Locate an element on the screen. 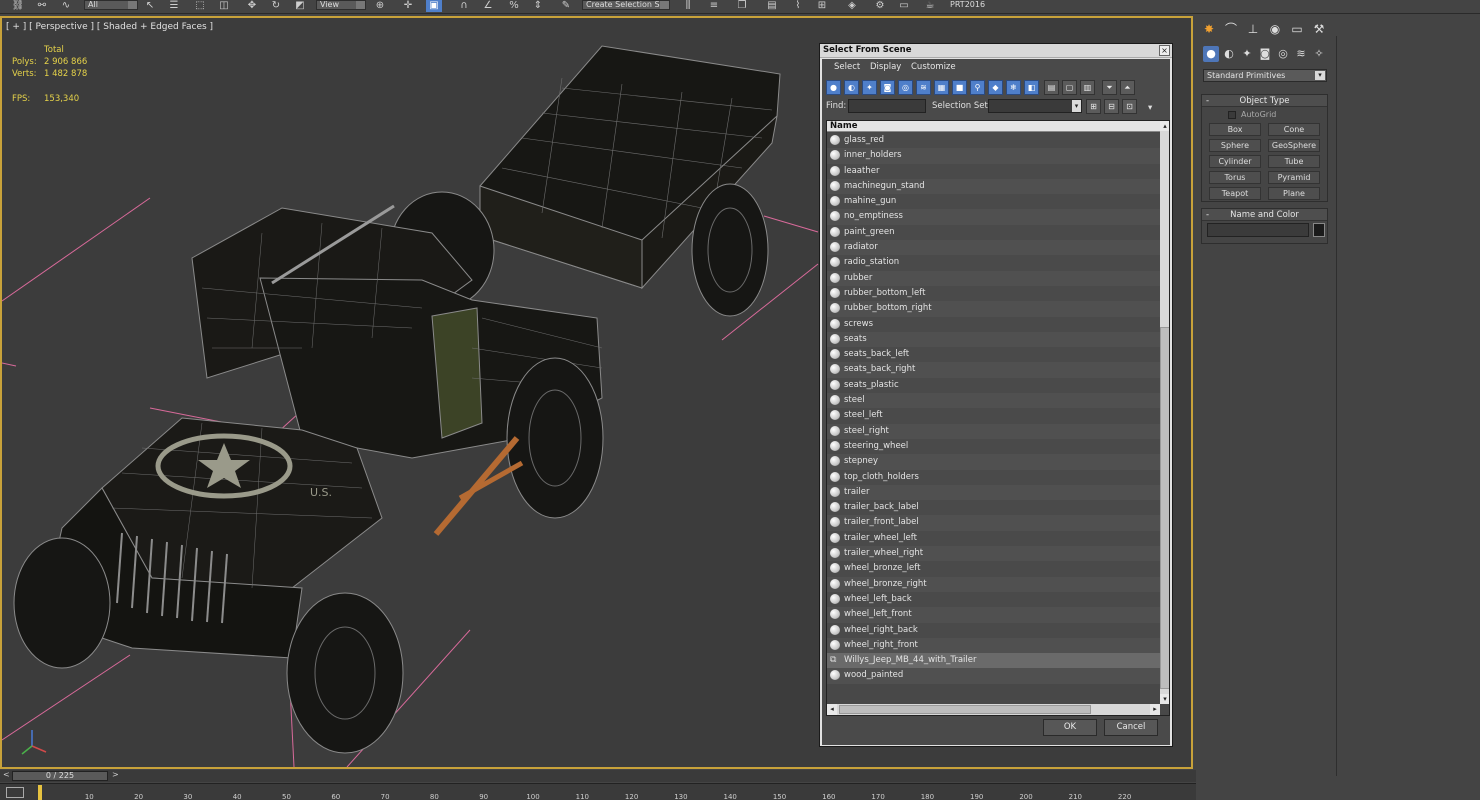 The image size is (1480, 800). list-item: trailer_wheel_left is located at coordinates (993, 538).